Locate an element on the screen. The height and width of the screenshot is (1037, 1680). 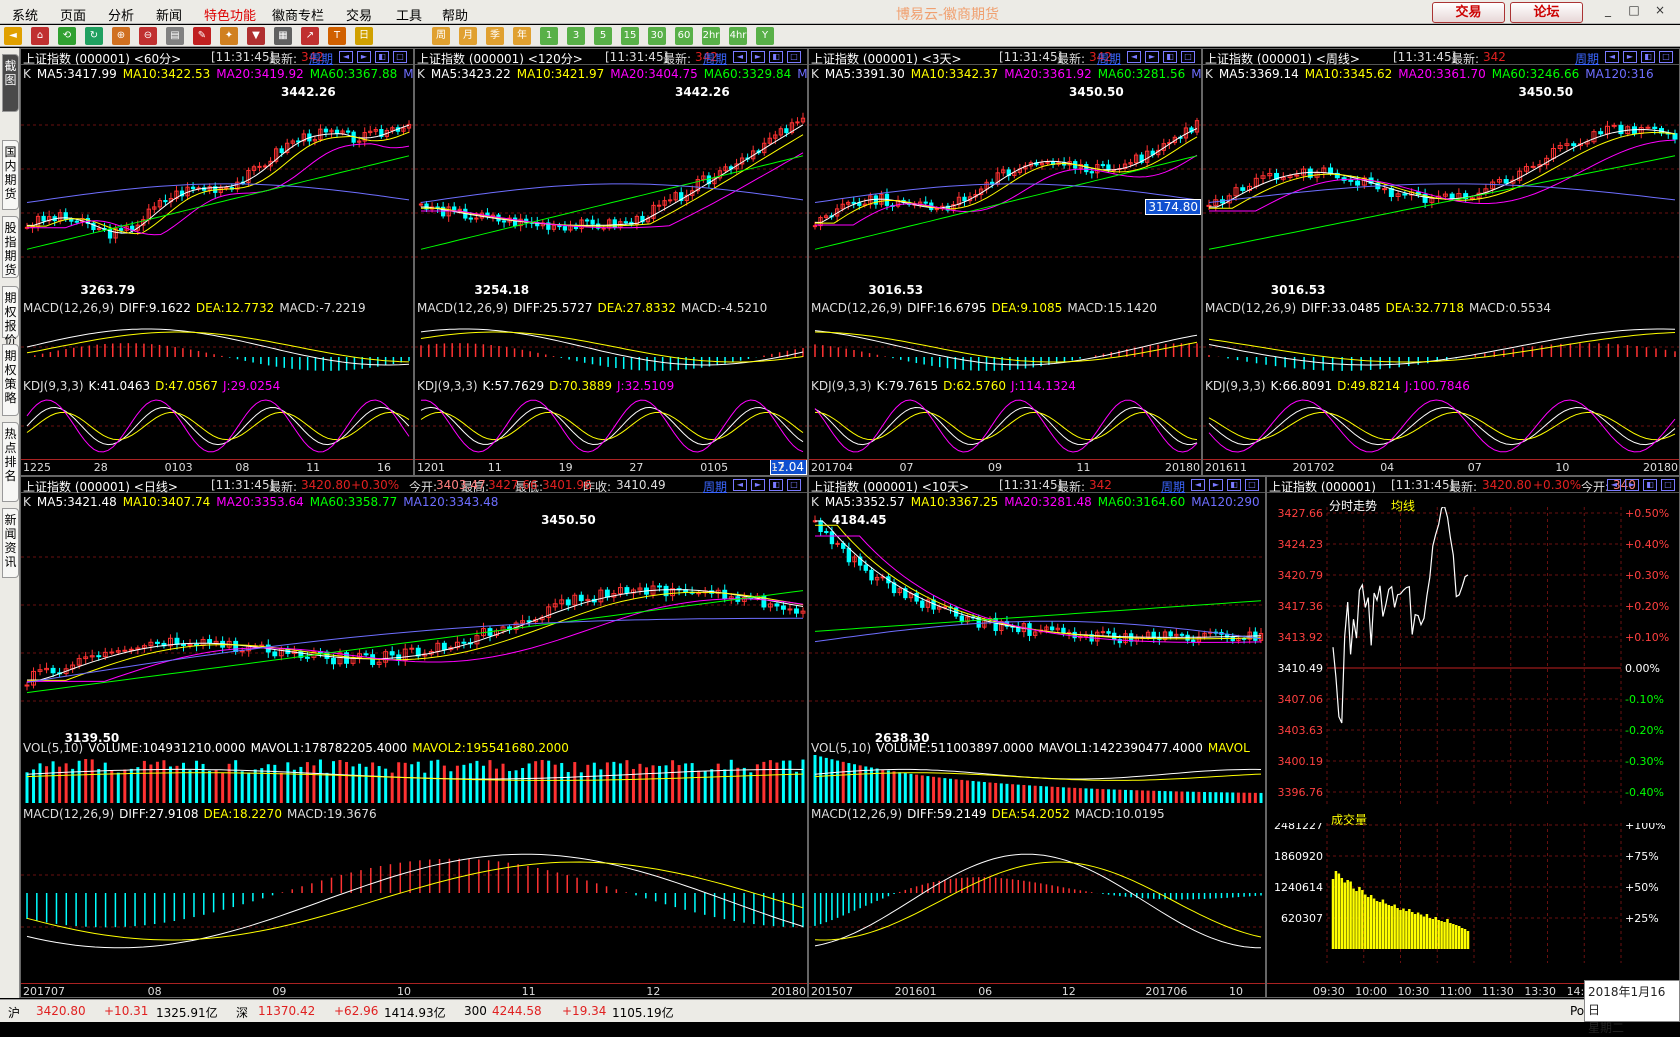
side-tab-0: 截图 is located at coordinates (10, 83).